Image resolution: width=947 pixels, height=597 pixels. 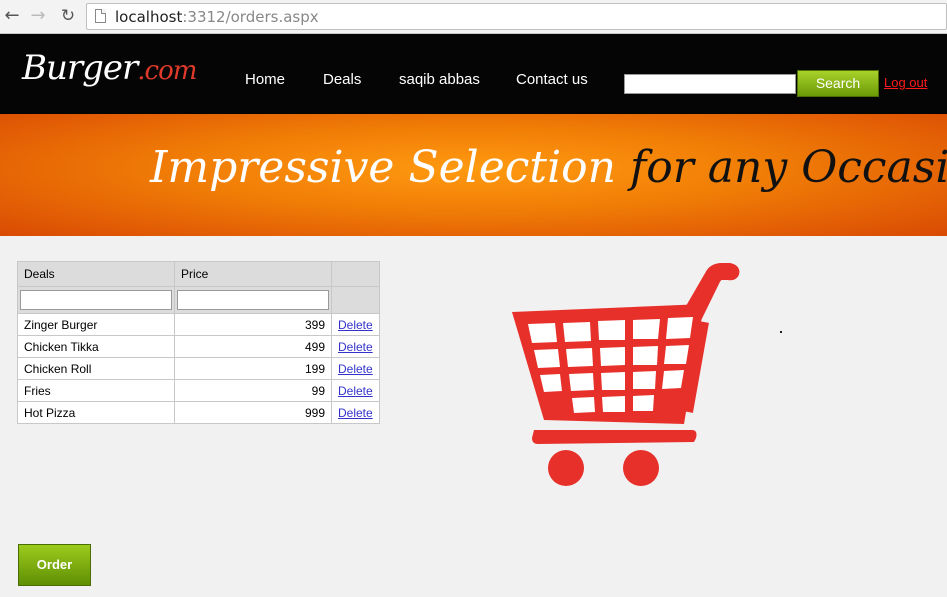 I want to click on deal-price: 499, so click(x=253, y=346).